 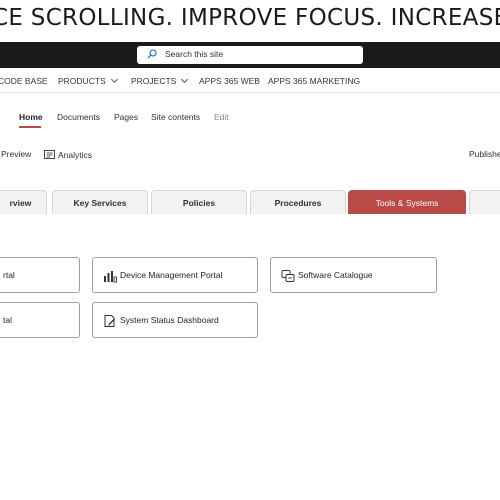 What do you see at coordinates (40, 275) in the screenshot?
I see `link-card-portal: rtal` at bounding box center [40, 275].